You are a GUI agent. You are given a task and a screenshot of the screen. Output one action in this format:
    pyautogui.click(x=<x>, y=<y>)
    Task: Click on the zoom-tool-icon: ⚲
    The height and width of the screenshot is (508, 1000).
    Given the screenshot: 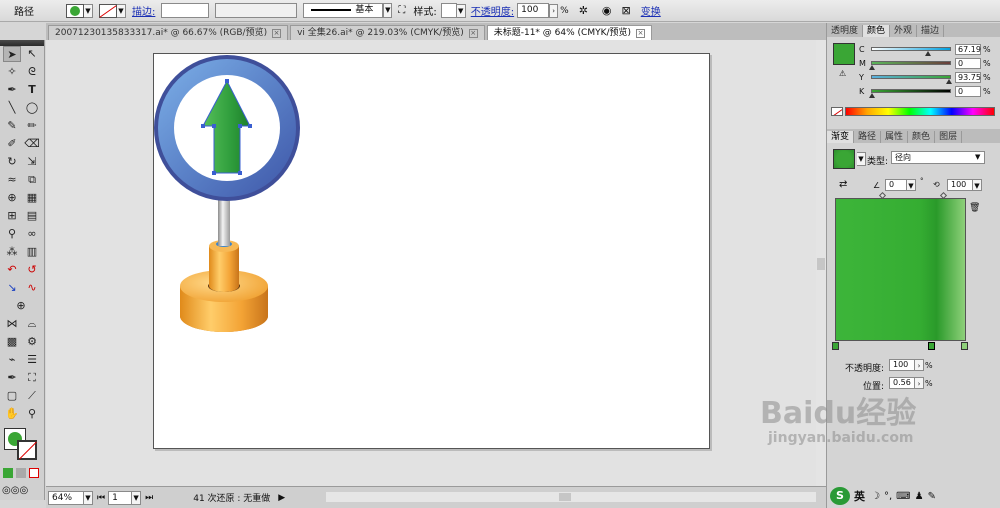 What is the action you would take?
    pyautogui.click(x=32, y=414)
    